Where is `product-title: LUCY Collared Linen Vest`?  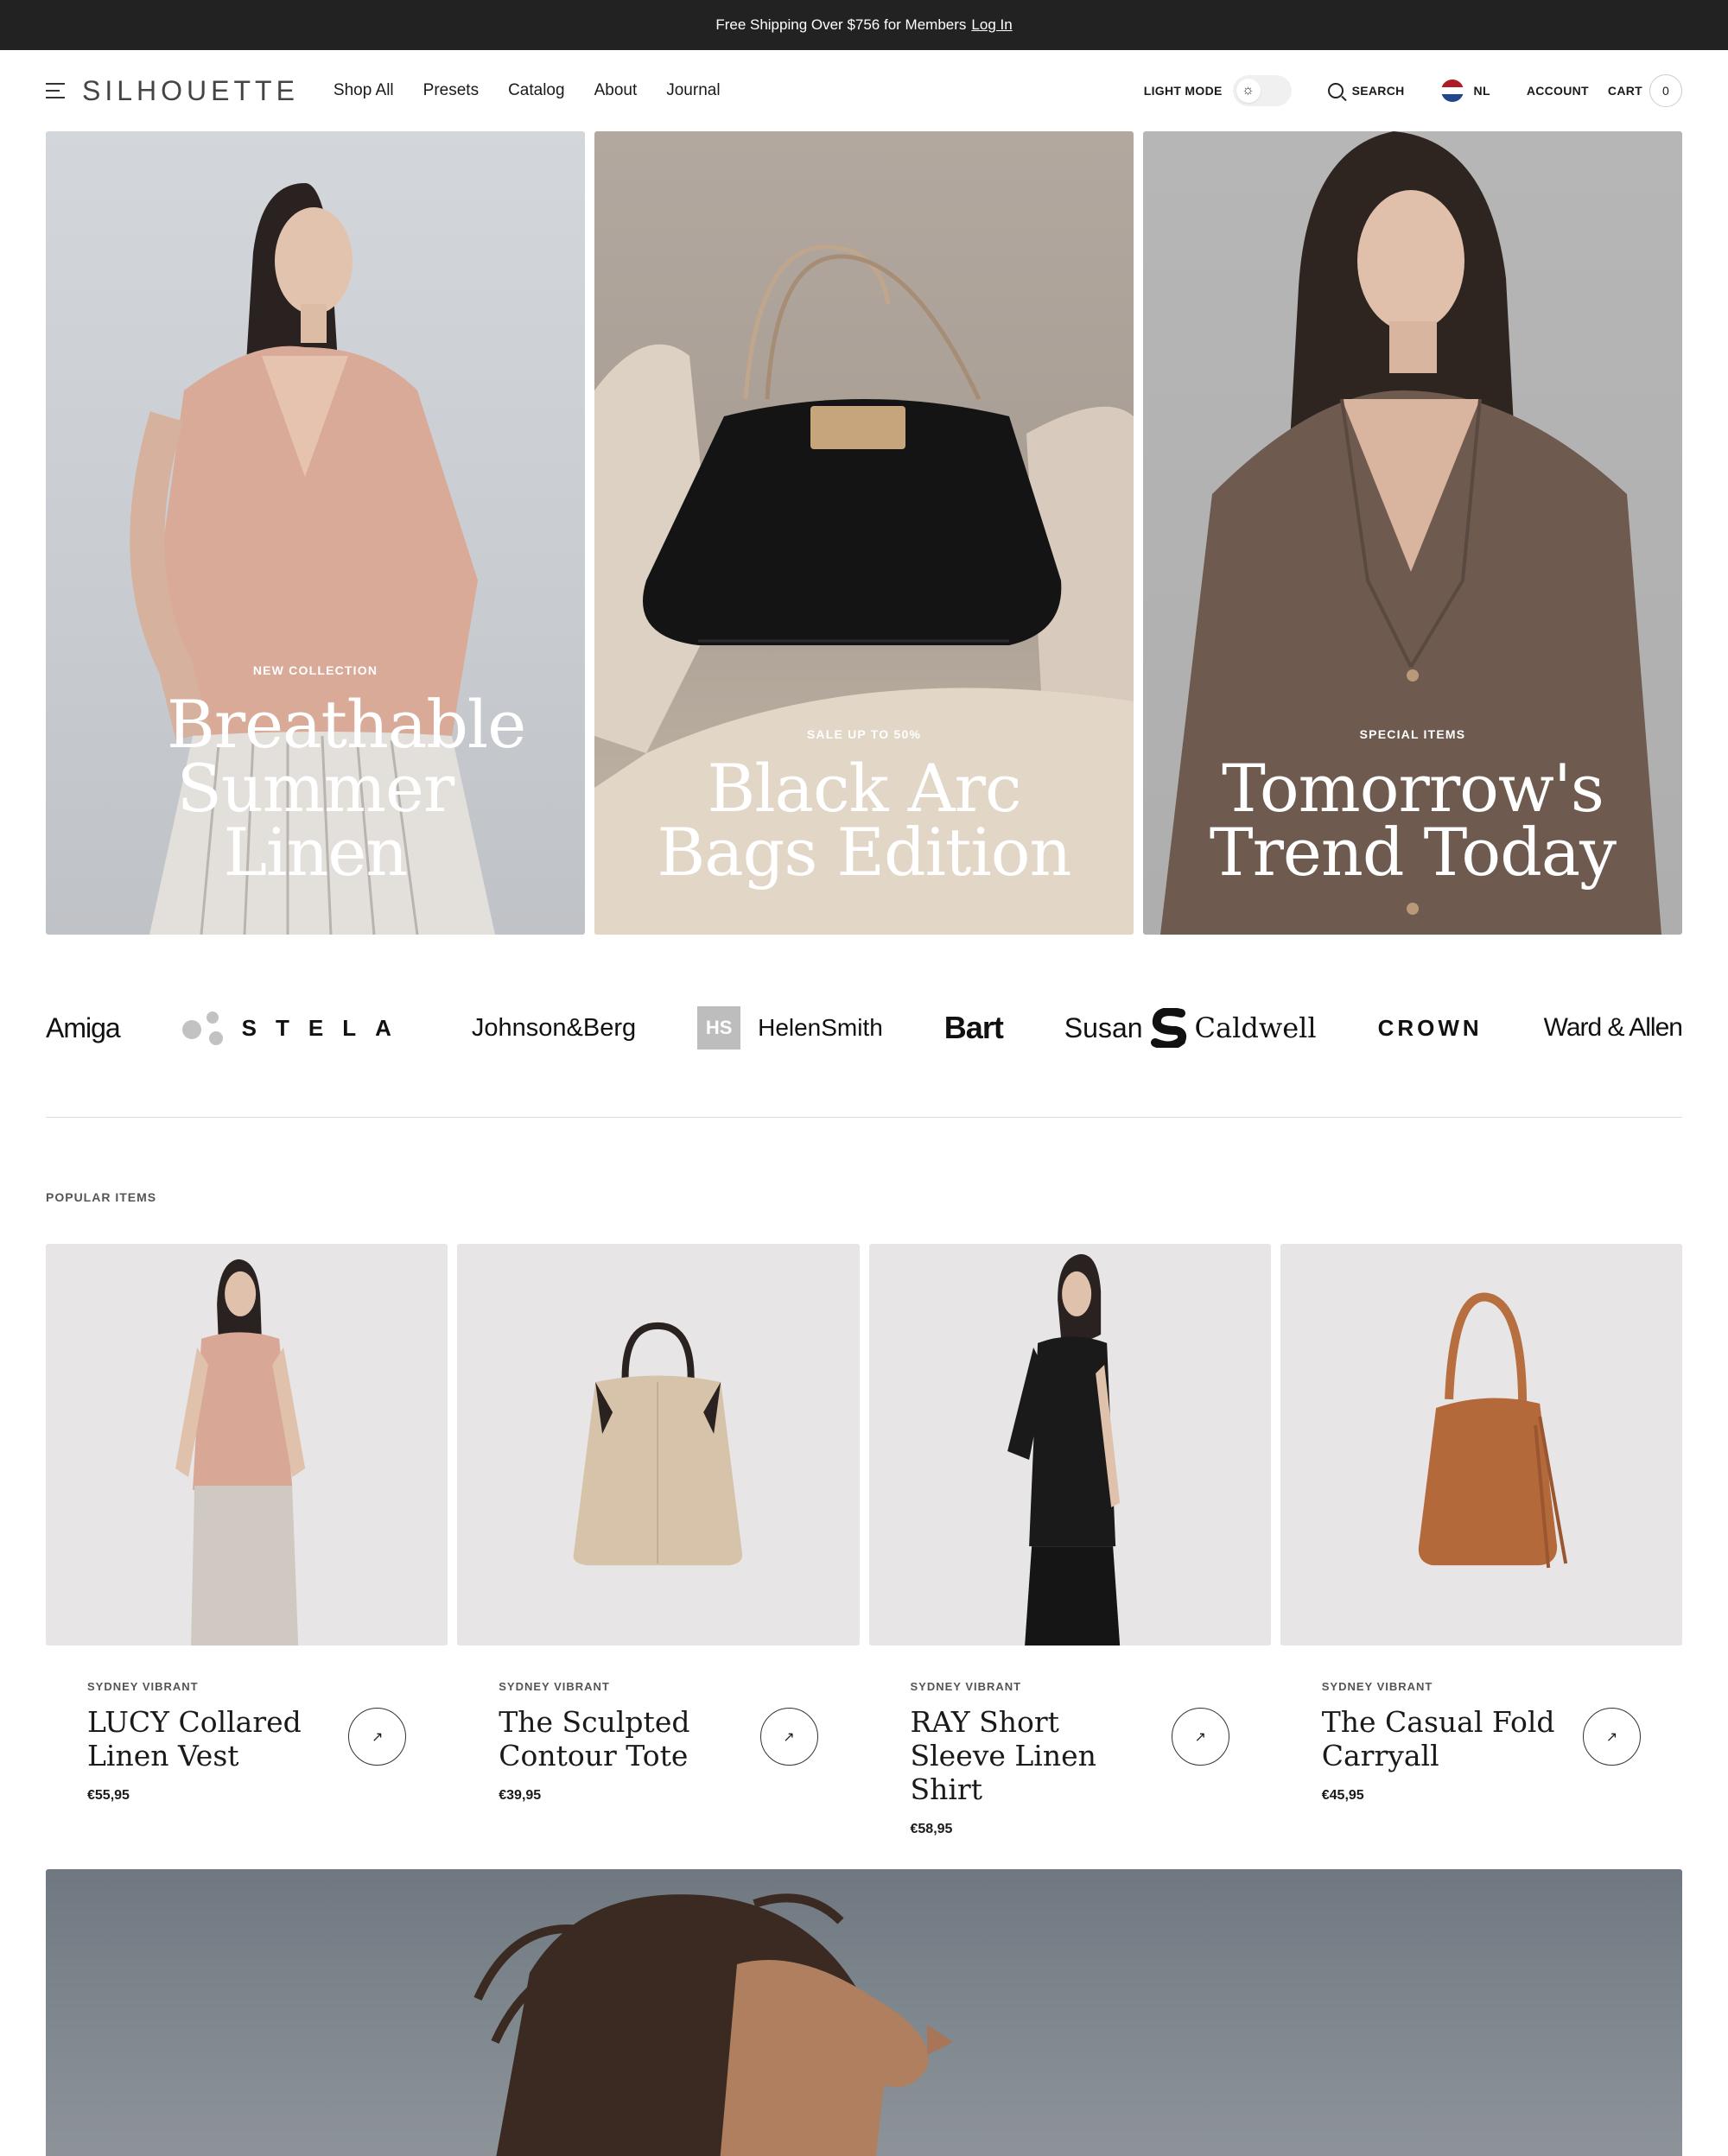 product-title: LUCY Collared Linen Vest is located at coordinates (212, 1738).